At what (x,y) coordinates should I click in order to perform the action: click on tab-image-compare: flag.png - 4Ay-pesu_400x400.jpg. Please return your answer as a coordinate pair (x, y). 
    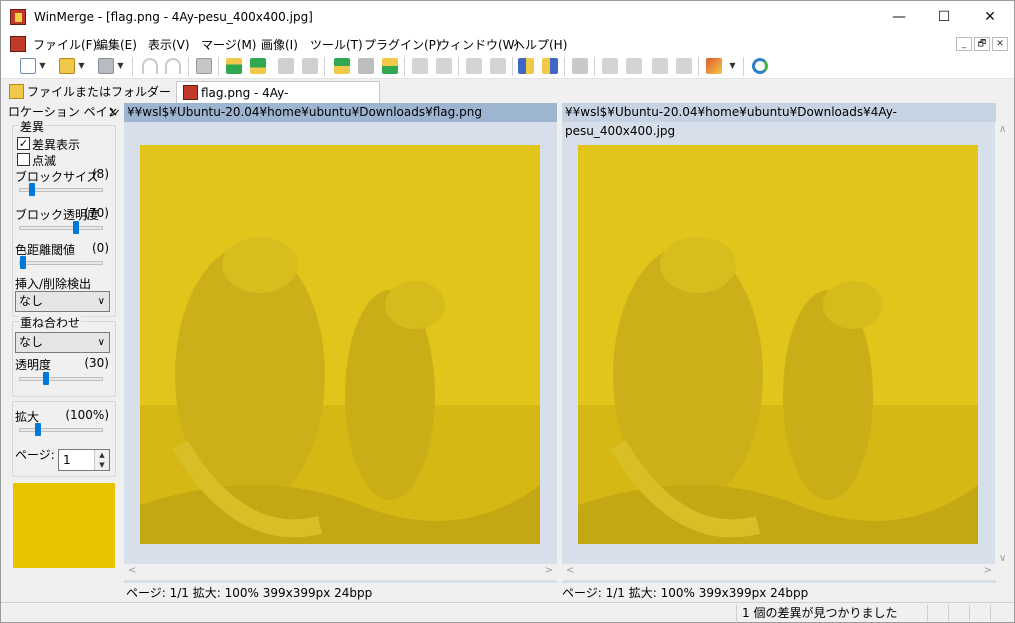
    Looking at the image, I should click on (278, 101).